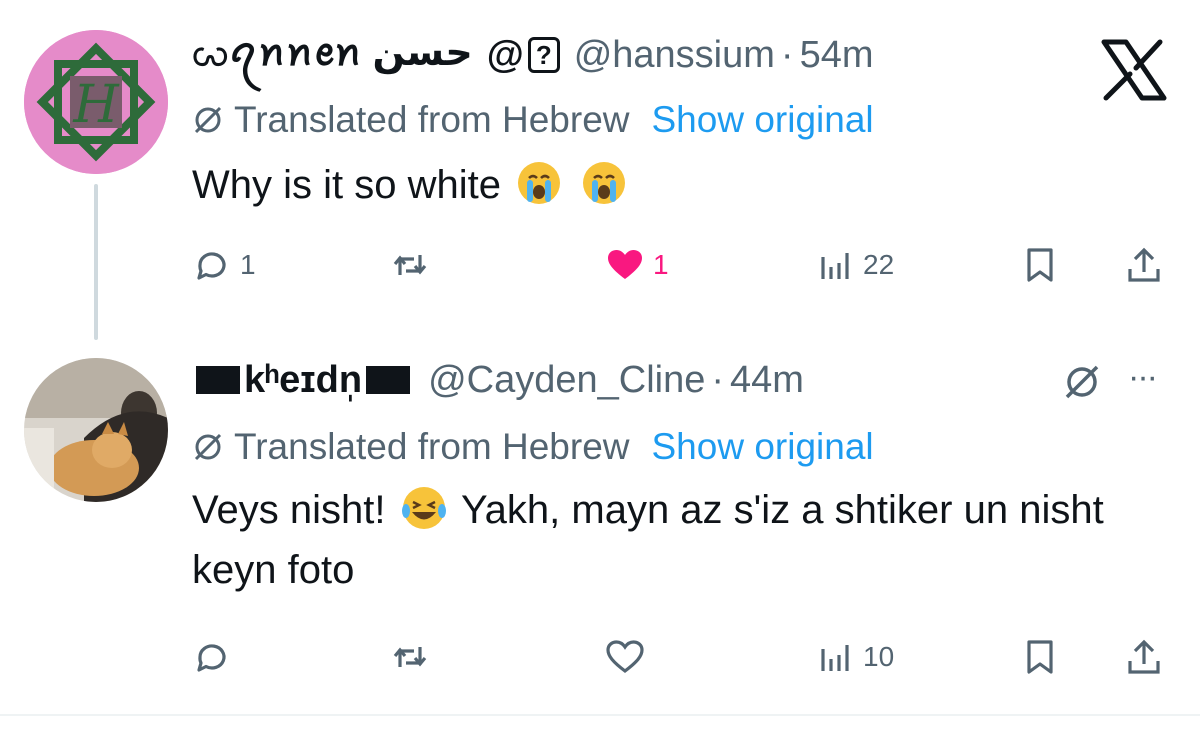  I want to click on views-button: 22, so click(854, 265).